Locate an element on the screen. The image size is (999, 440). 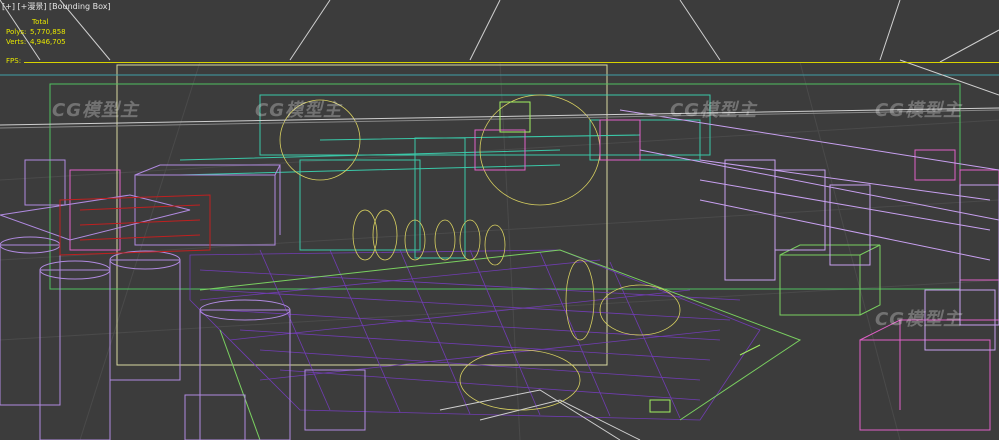
verts-value: 4,946,705 is located at coordinates (48, 42).